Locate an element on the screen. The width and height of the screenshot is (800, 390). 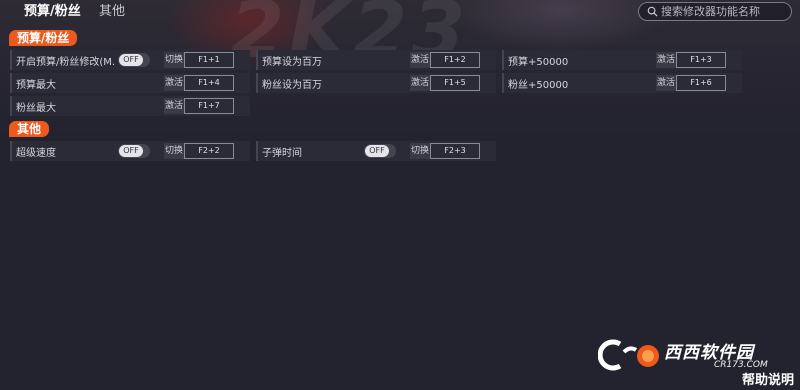
cheat-row: 粉丝最大 激活 F1+7 is located at coordinates (130, 106).